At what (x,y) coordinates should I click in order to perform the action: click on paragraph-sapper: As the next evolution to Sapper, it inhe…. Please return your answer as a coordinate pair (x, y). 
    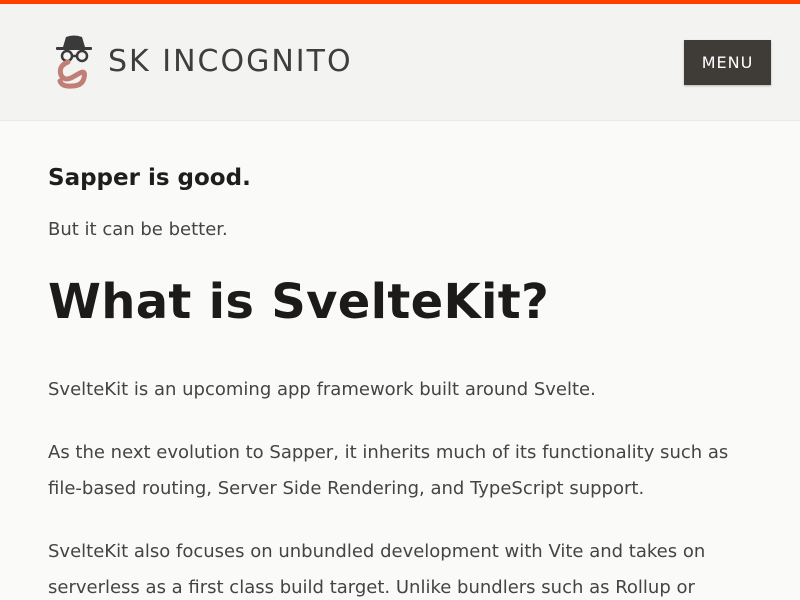
    Looking at the image, I should click on (388, 470).